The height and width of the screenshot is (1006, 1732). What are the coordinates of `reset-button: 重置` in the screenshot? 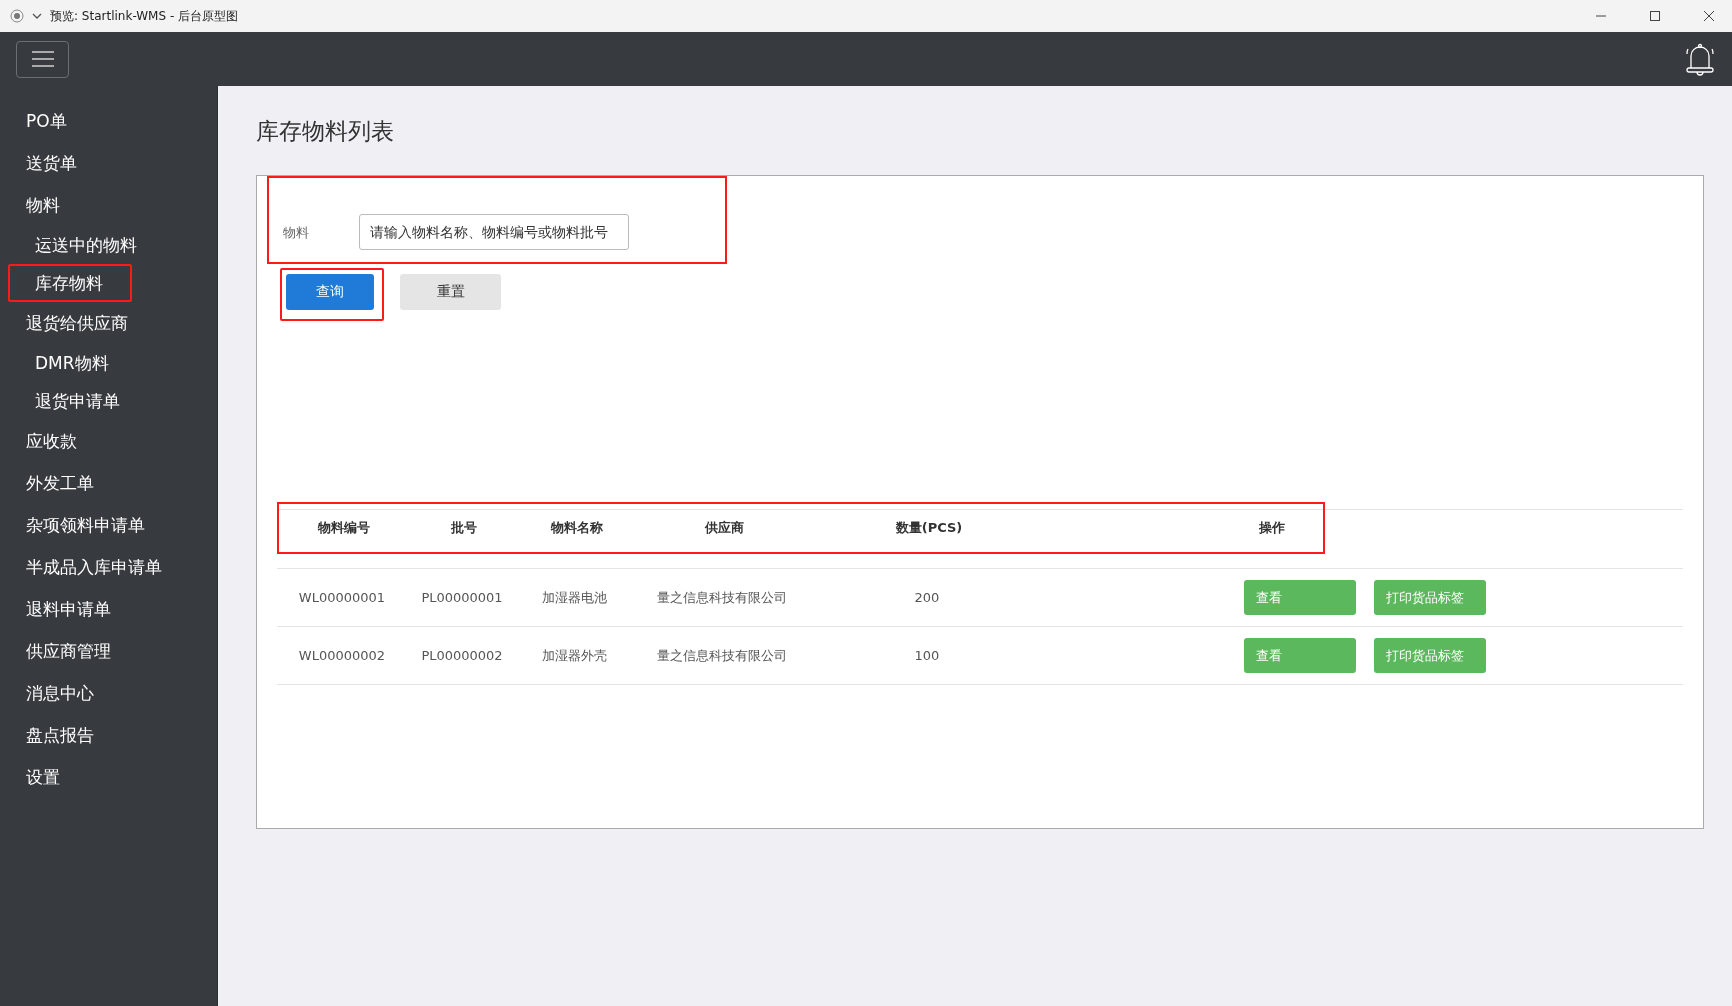 It's located at (450, 292).